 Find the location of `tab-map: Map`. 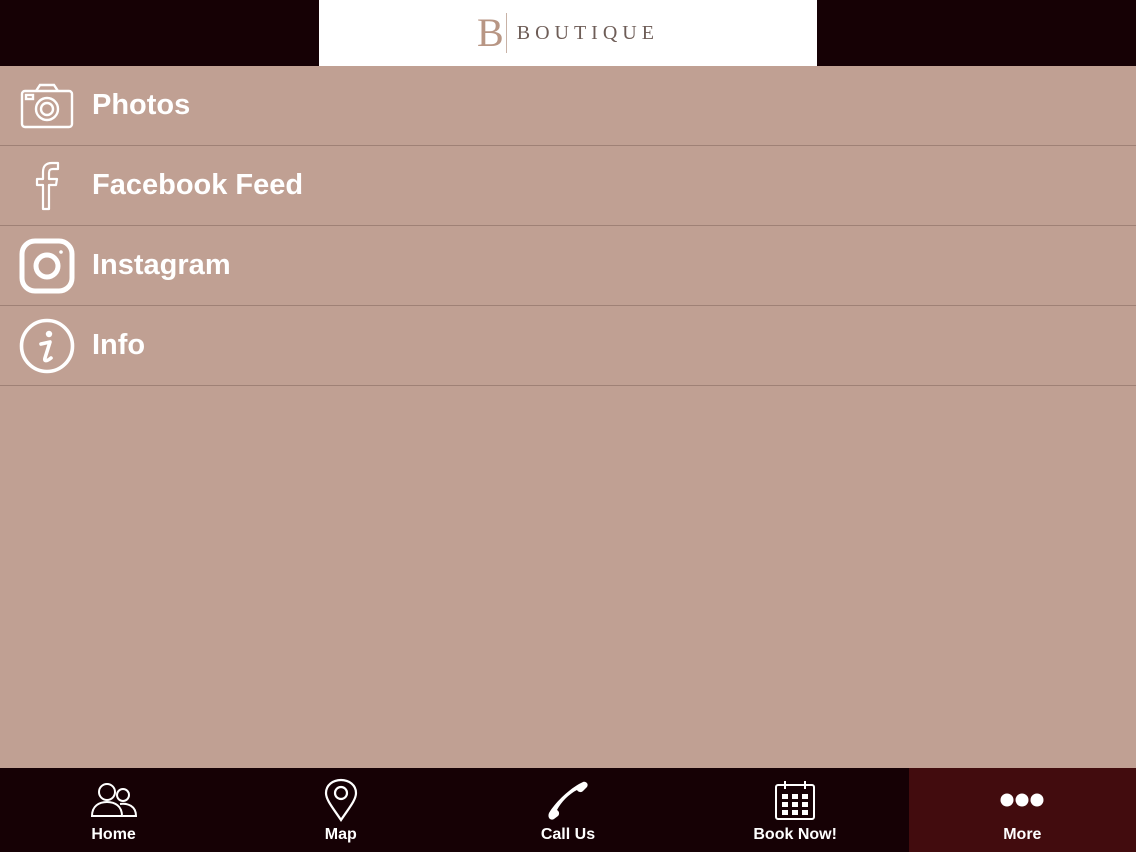

tab-map: Map is located at coordinates (340, 810).